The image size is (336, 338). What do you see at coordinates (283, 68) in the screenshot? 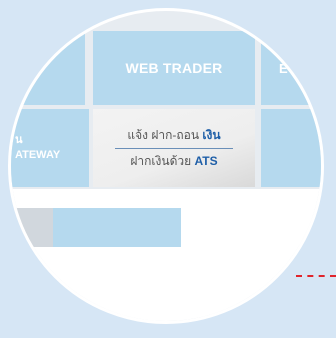
I see `tile-right-top-label: E` at bounding box center [283, 68].